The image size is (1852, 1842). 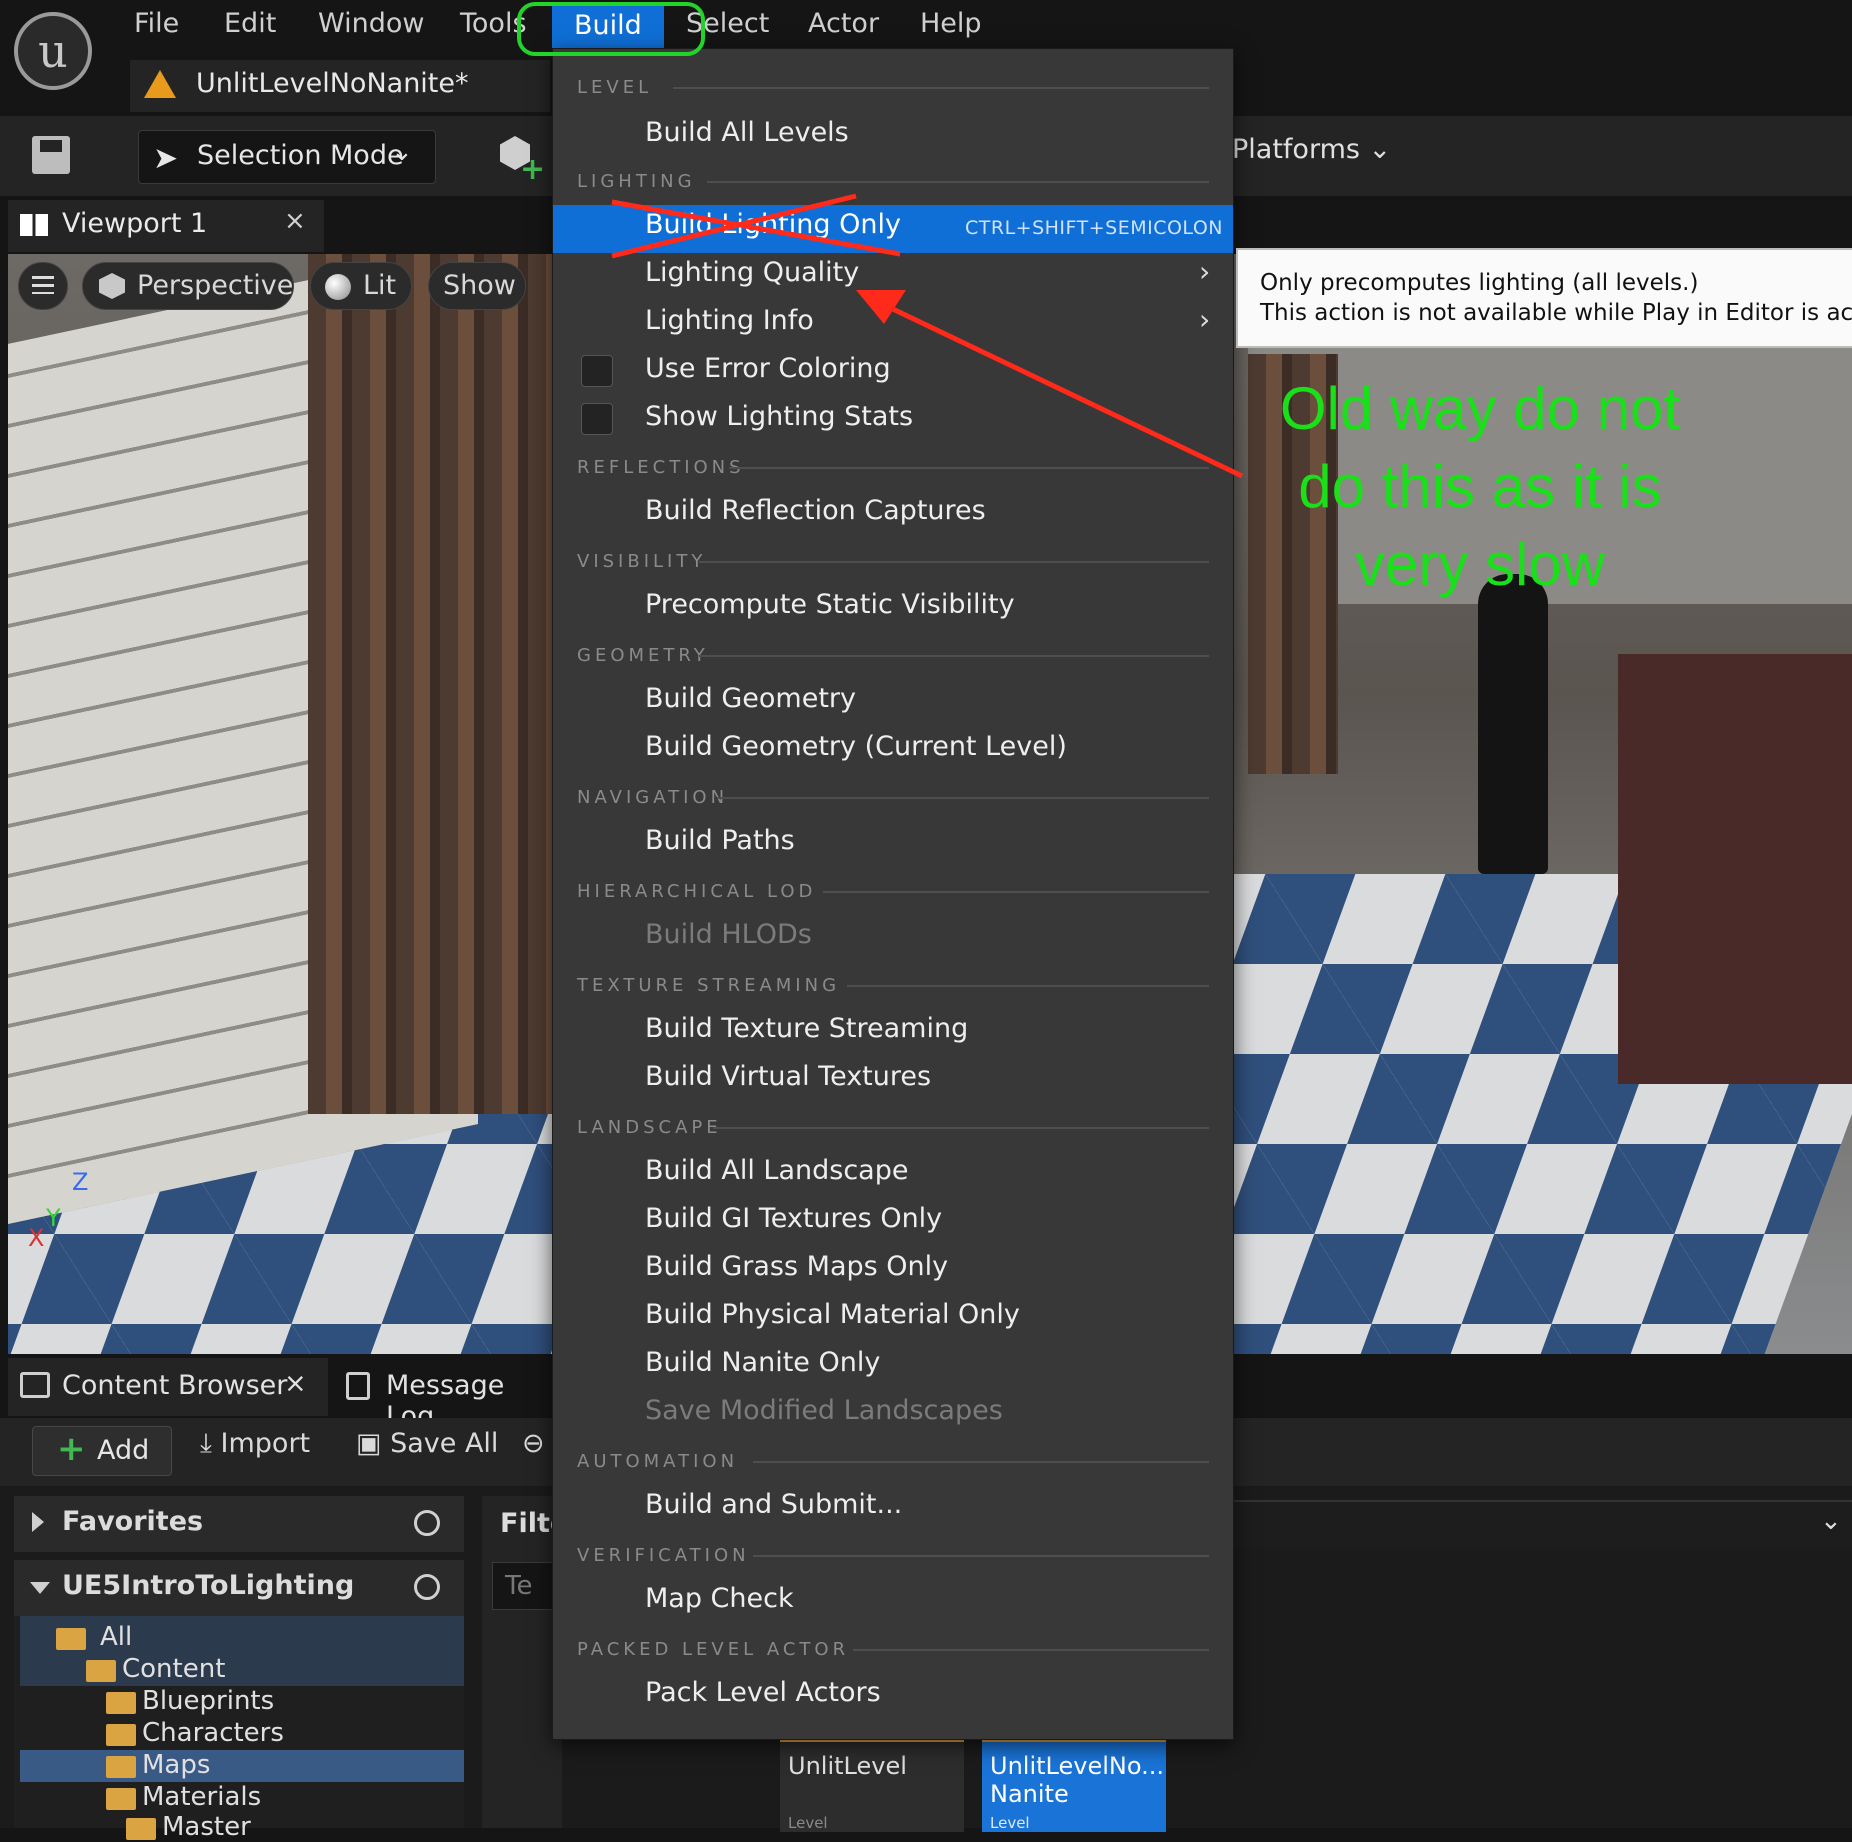 I want to click on annotation-line-1: Old way do not, so click(x=1480, y=408).